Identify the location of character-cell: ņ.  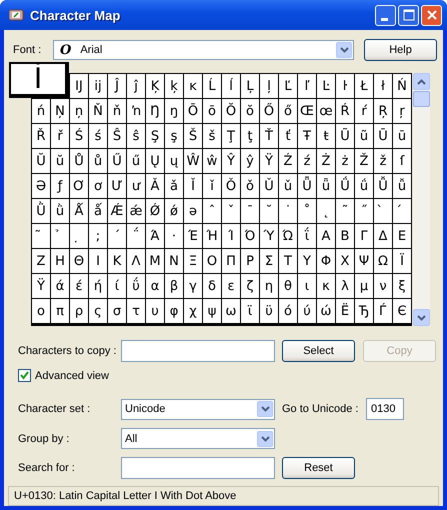
(79, 111).